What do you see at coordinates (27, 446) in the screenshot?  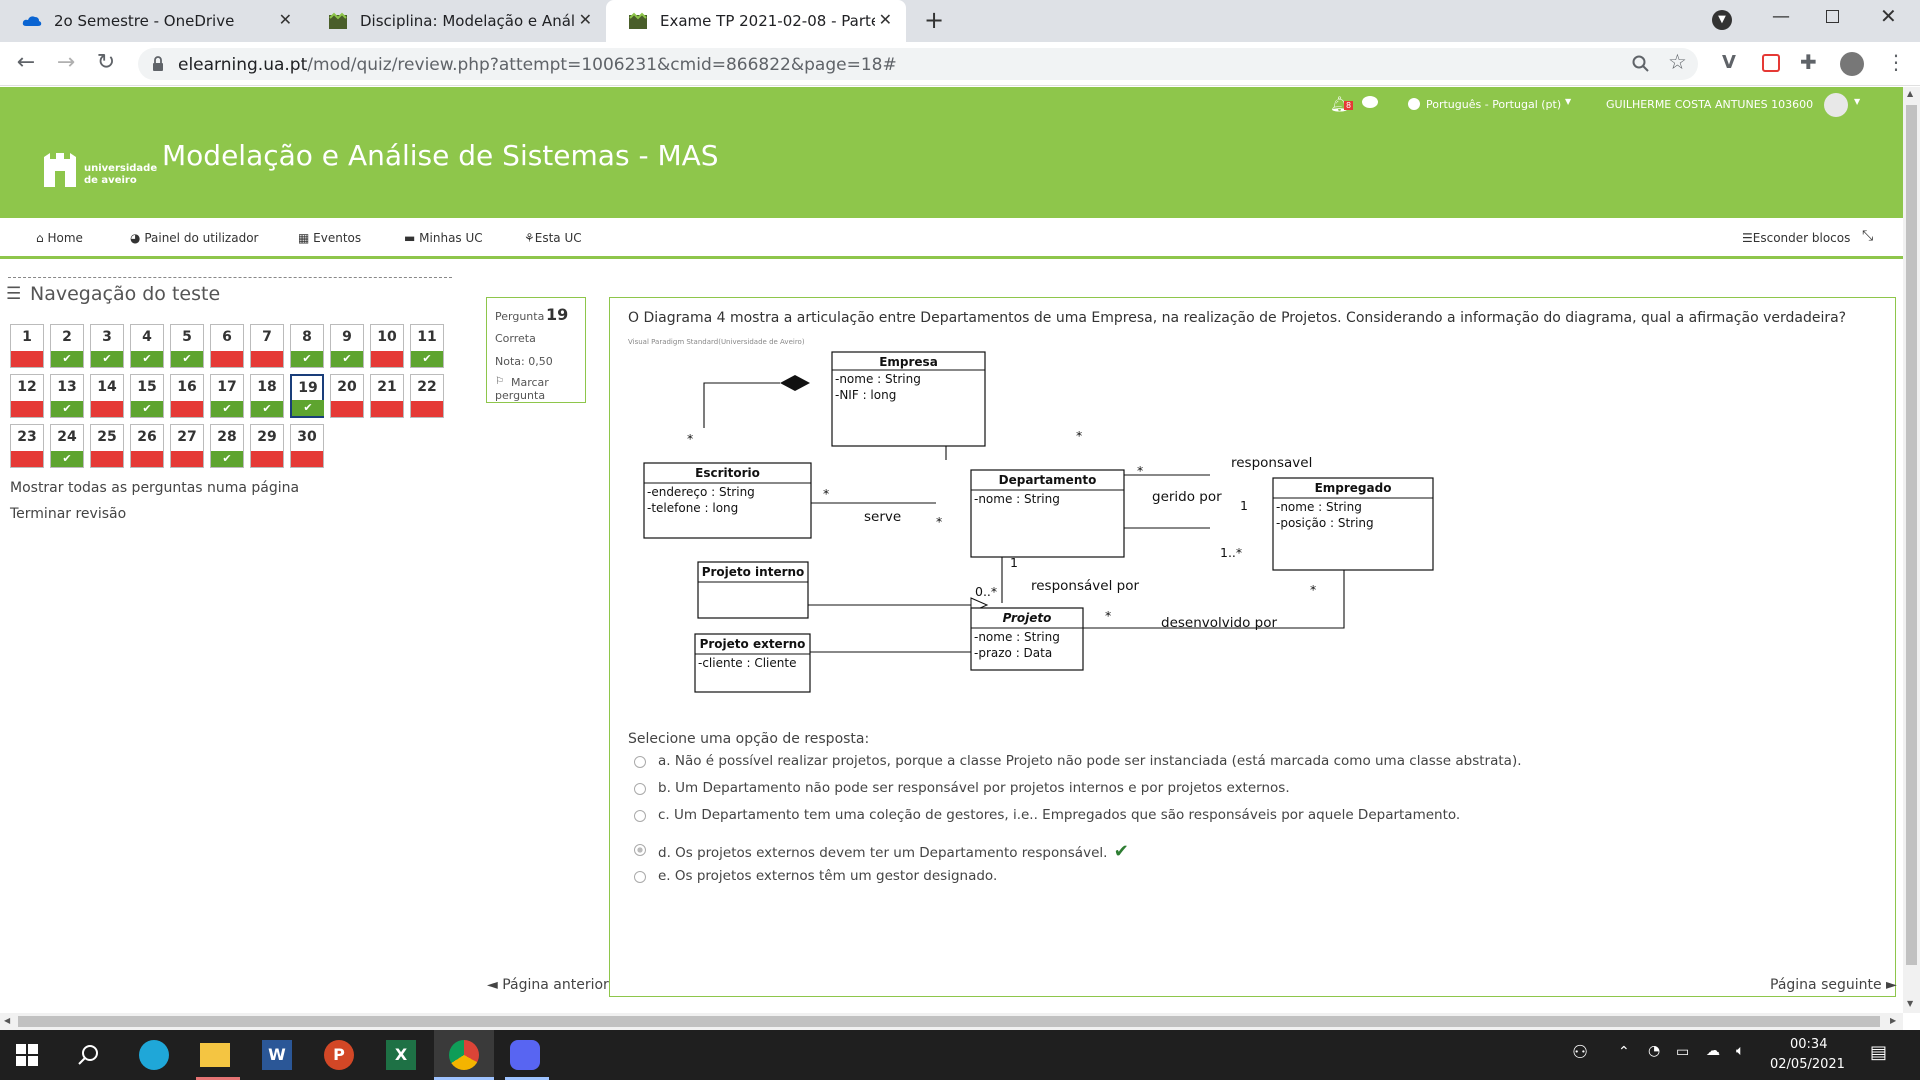 I see `quiz-nav-question-button: 23` at bounding box center [27, 446].